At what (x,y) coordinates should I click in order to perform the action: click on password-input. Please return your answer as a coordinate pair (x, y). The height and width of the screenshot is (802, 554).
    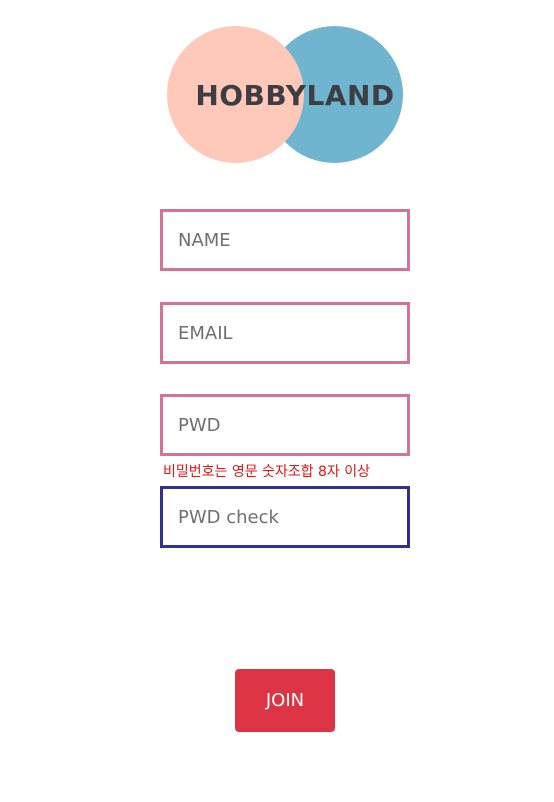
    Looking at the image, I should click on (285, 425).